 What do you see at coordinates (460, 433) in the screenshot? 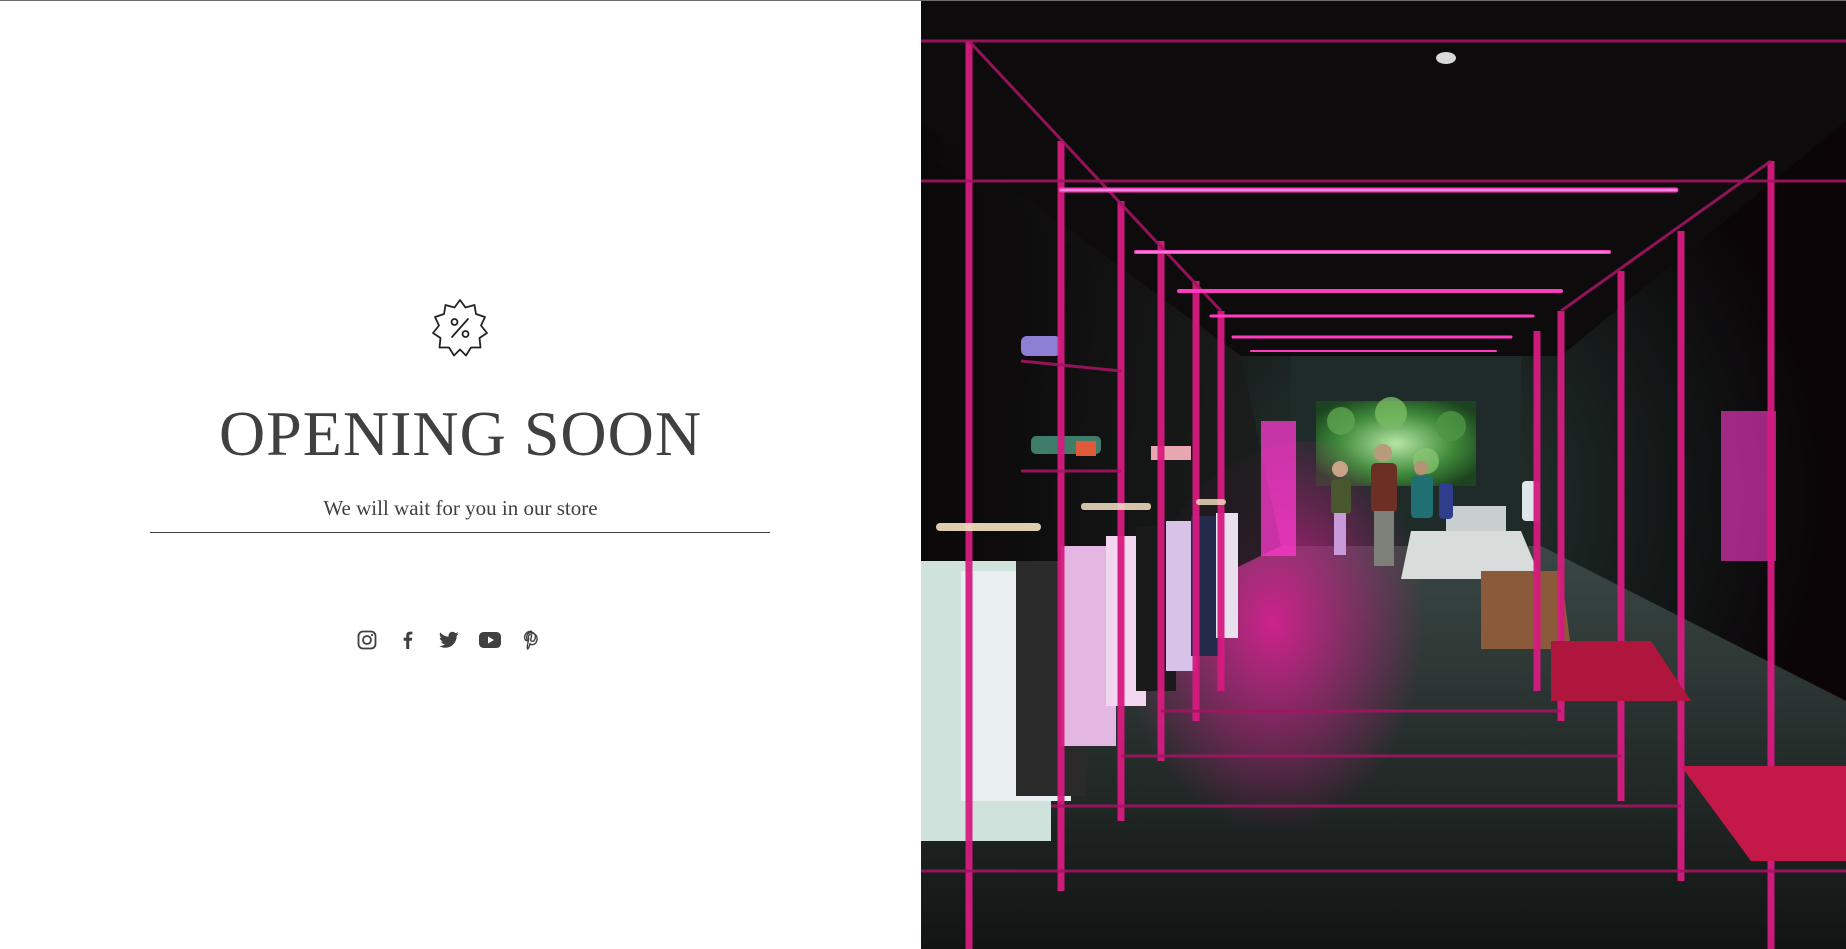
I see `page-title: OPENING SOON` at bounding box center [460, 433].